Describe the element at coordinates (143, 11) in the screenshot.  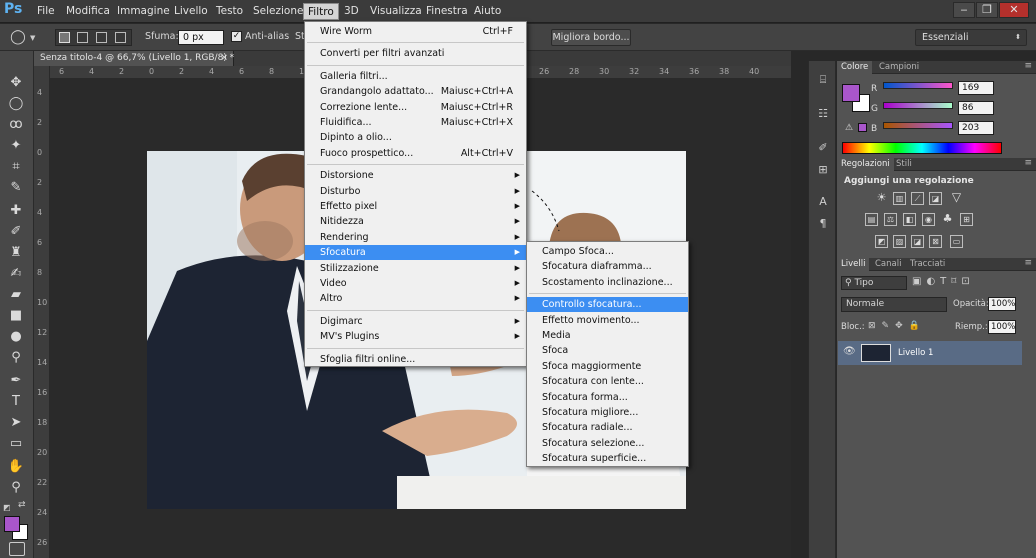
I see `menu-immagine: Immagine` at that location.